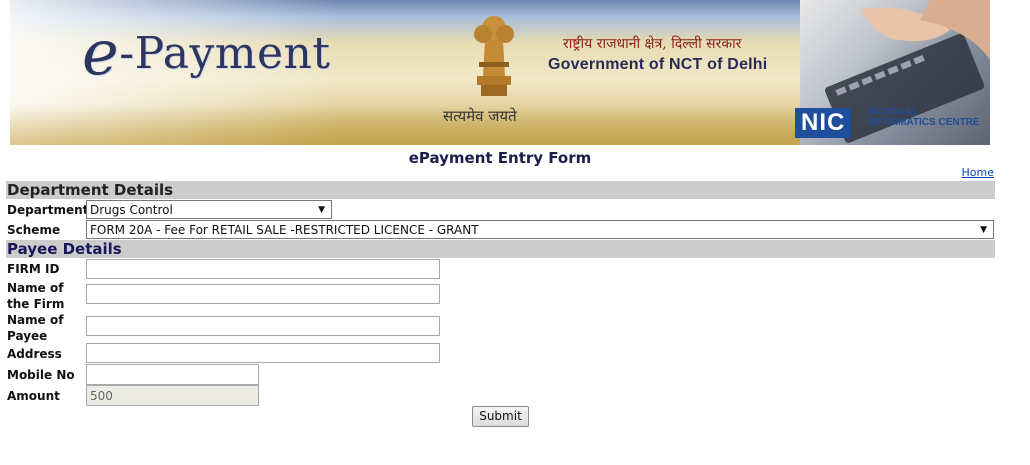 Image resolution: width=1030 pixels, height=465 pixels. Describe the element at coordinates (33, 269) in the screenshot. I see `firm-id-label: FIRM ID` at that location.